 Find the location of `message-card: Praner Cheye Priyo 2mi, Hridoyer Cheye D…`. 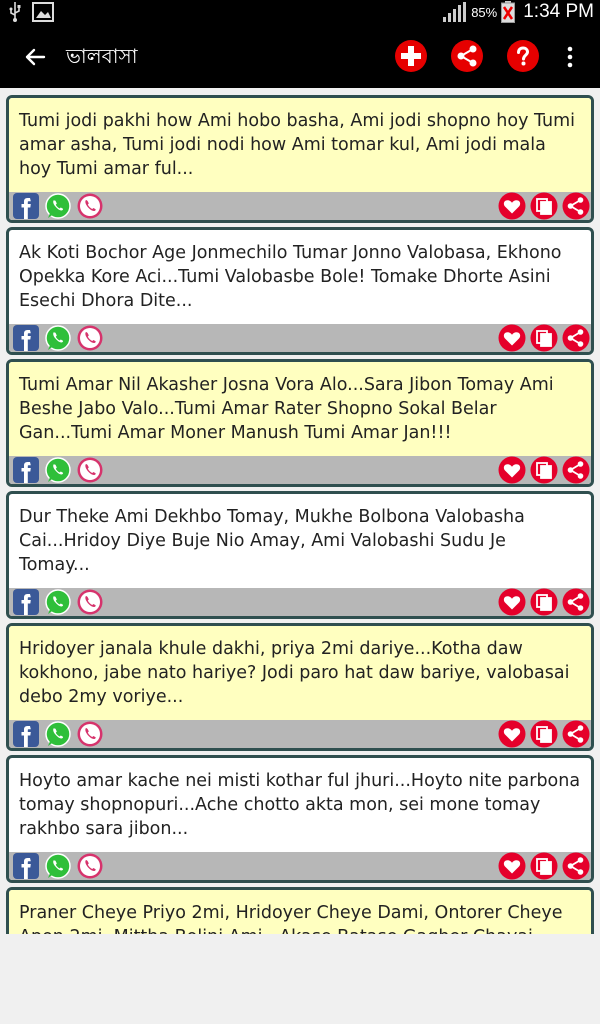

message-card: Praner Cheye Priyo 2mi, Hridoyer Cheye D… is located at coordinates (300, 910).